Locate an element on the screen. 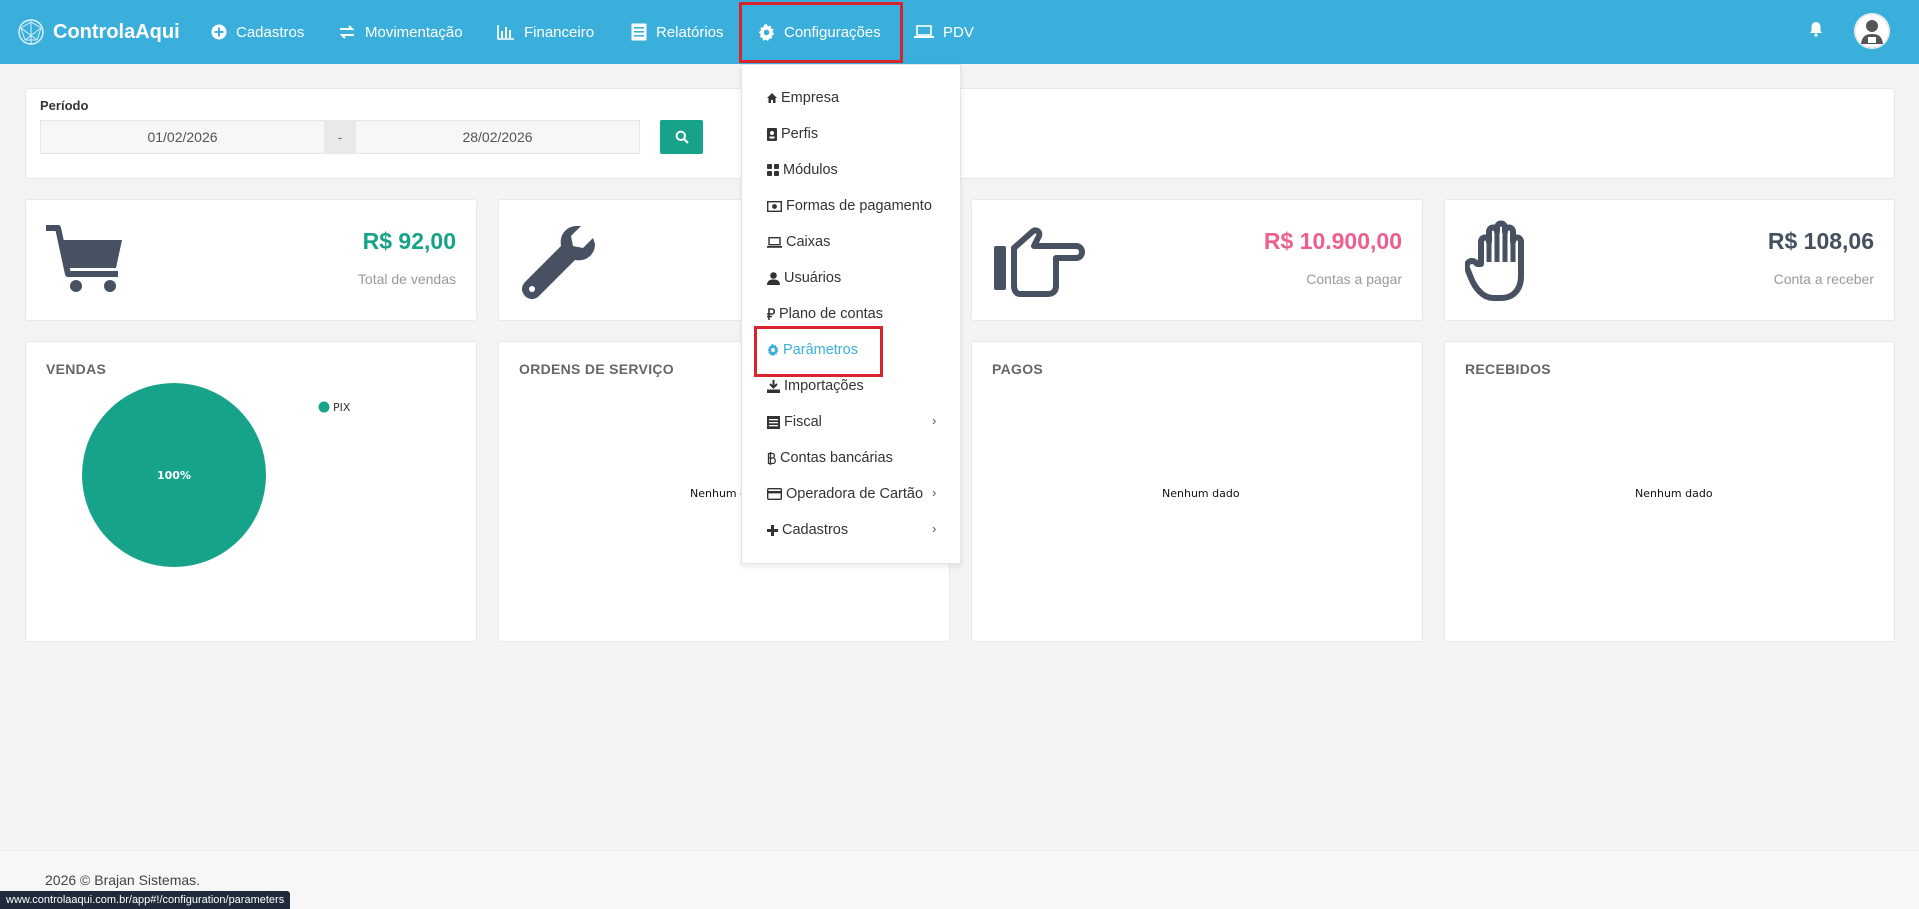 This screenshot has height=909, width=1919. brand-name: ControlaAqui is located at coordinates (116, 31).